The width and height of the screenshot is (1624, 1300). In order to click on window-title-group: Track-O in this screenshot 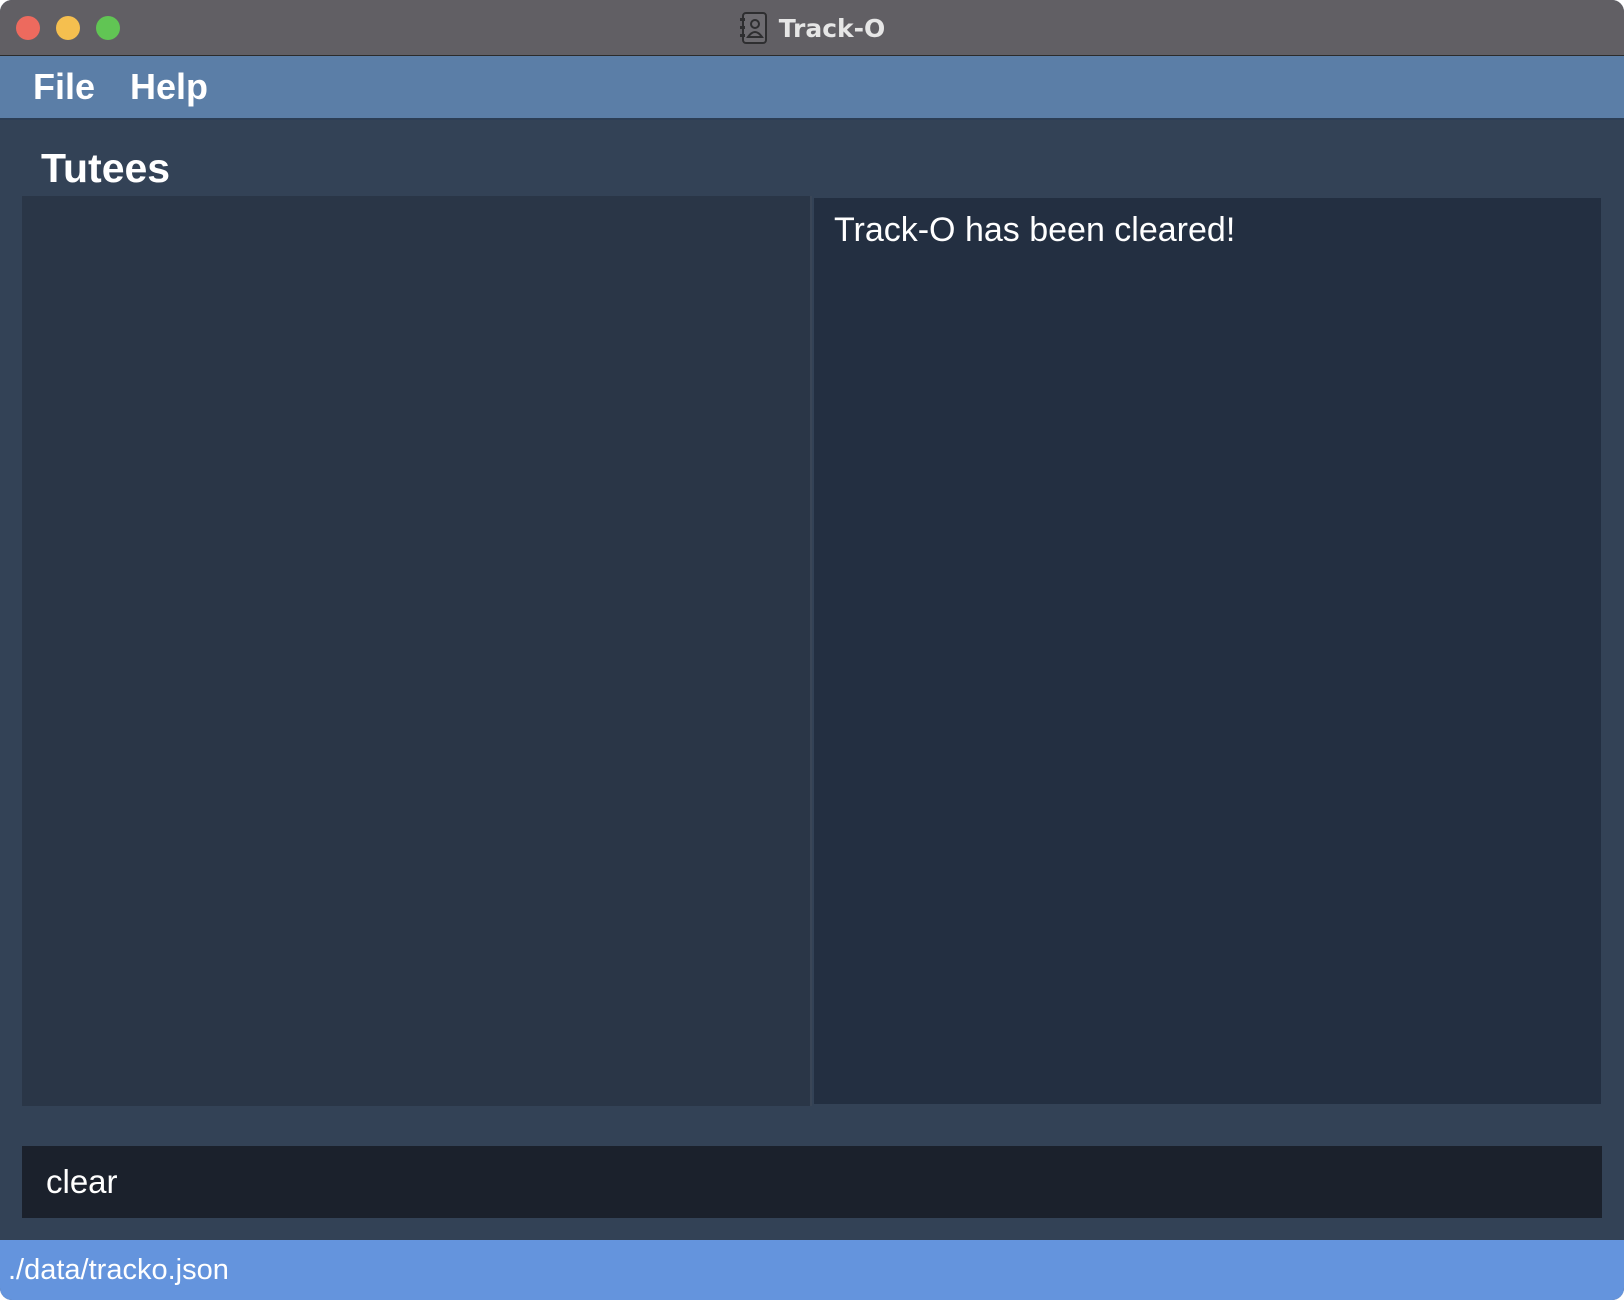, I will do `click(812, 28)`.